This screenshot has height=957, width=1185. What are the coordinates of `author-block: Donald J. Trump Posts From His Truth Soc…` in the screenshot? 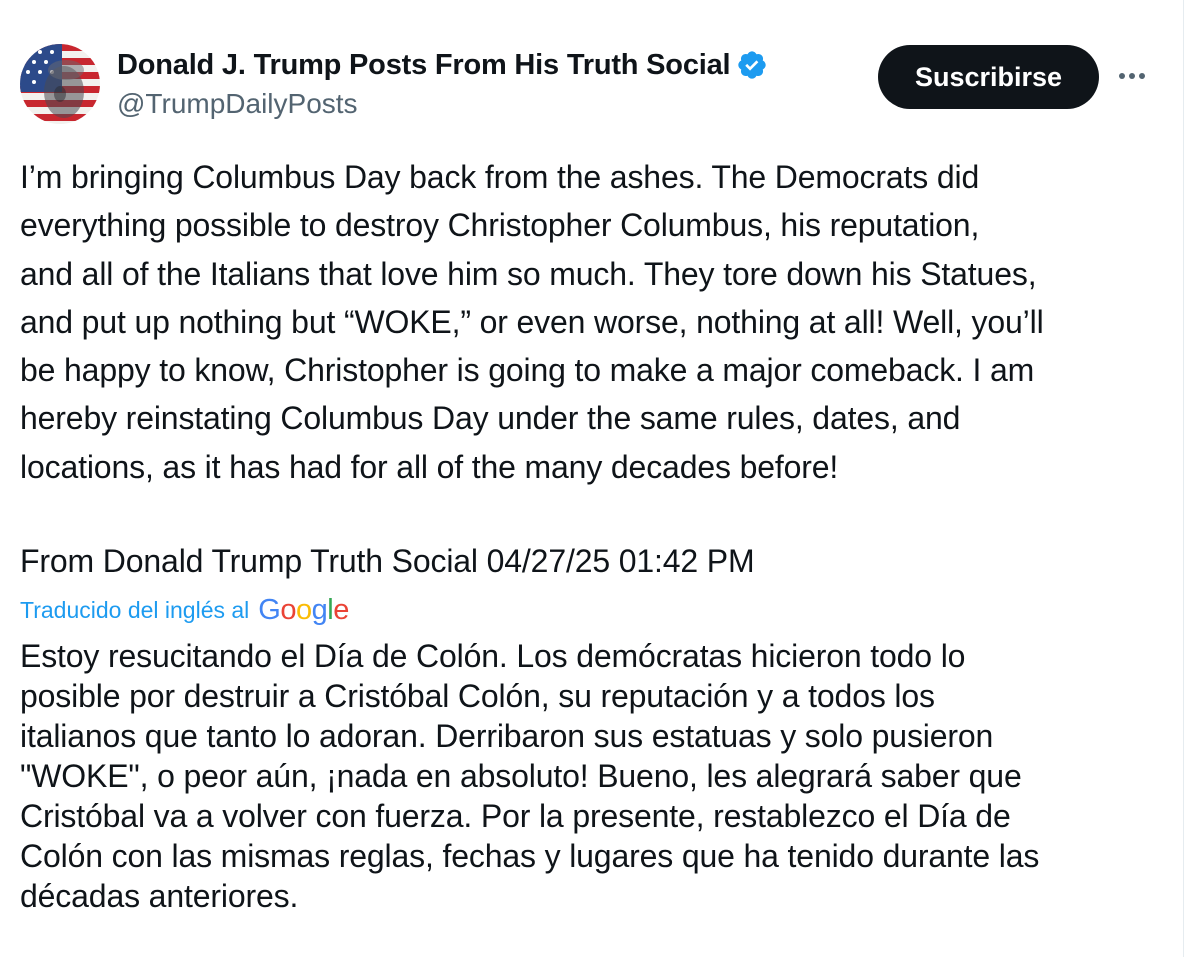 It's located at (442, 82).